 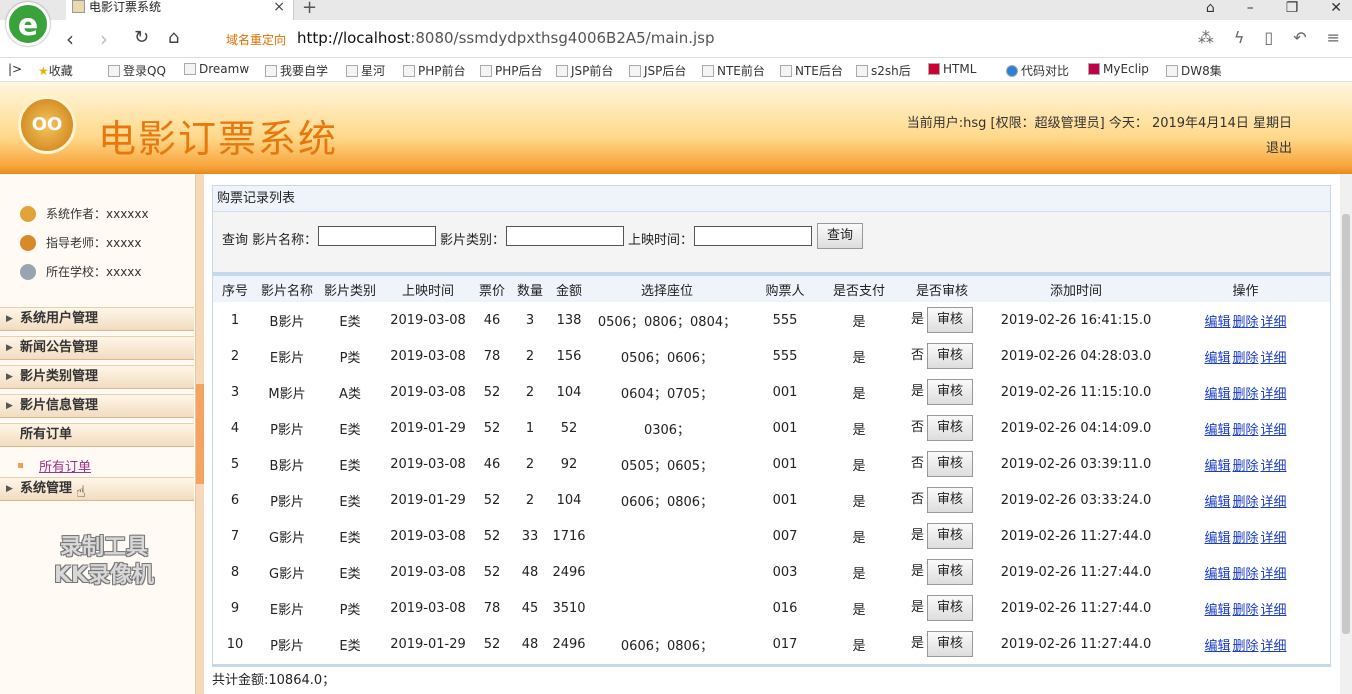 I want to click on undo-icon: ↶, so click(x=1299, y=37).